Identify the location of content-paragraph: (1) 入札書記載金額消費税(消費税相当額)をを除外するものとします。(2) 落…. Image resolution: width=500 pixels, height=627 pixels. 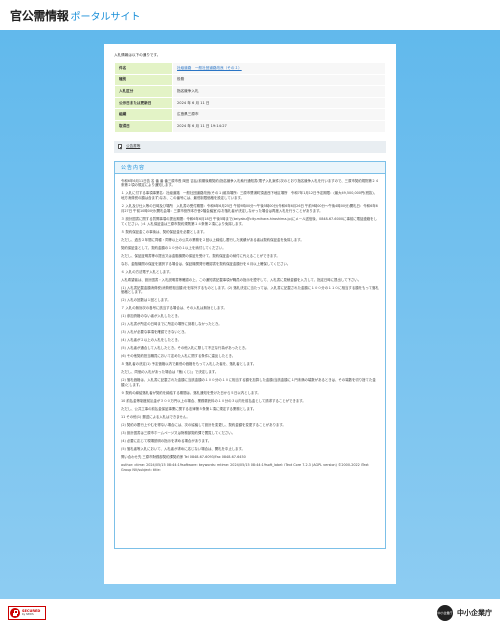
(250, 290).